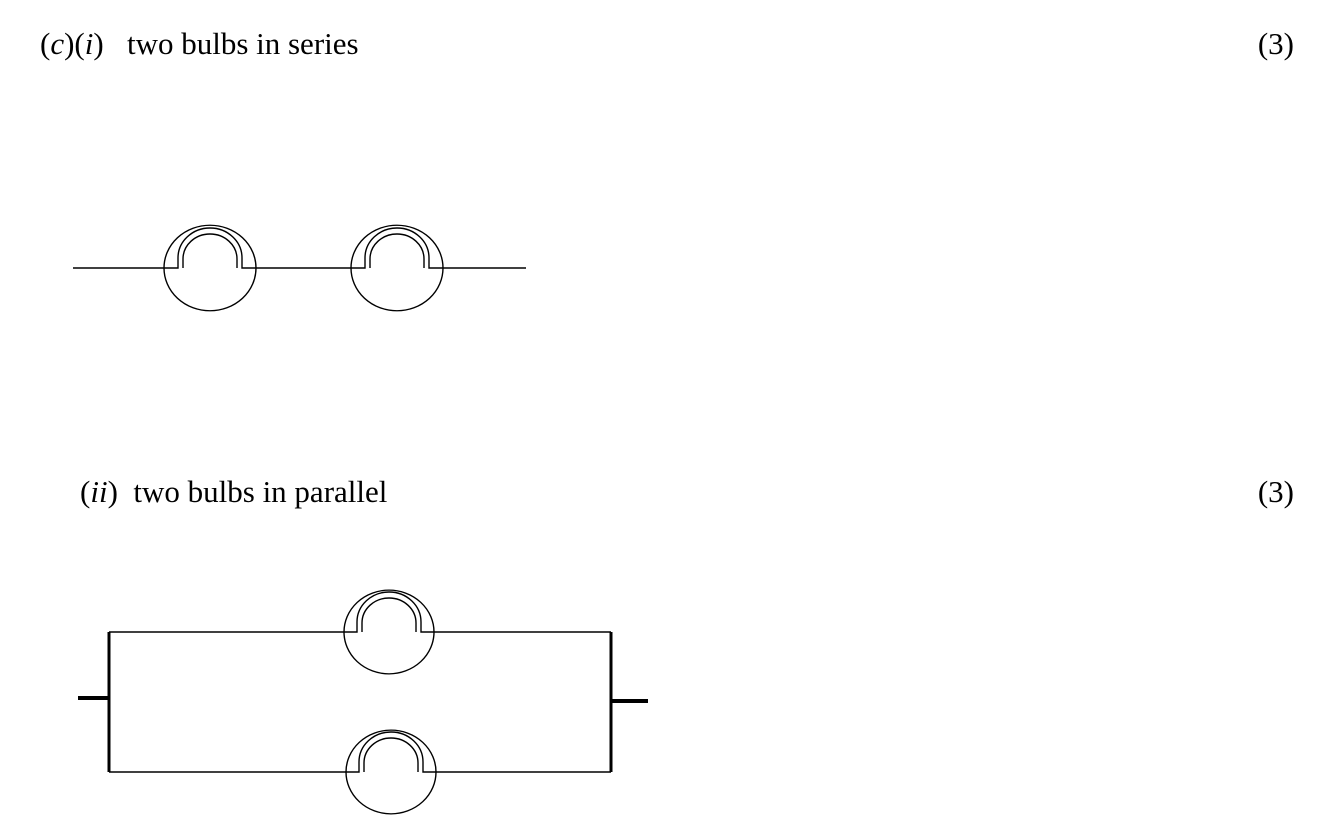 This screenshot has width=1320, height=832. I want to click on series-circuit, so click(299, 268).